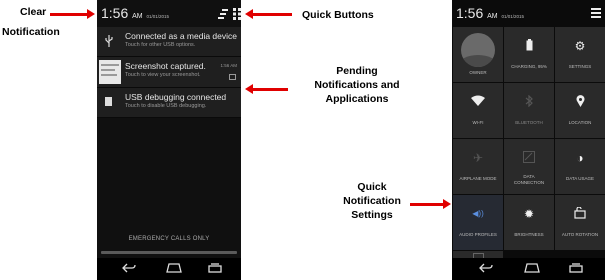  Describe the element at coordinates (478, 102) in the screenshot. I see `wifi-icon` at that location.